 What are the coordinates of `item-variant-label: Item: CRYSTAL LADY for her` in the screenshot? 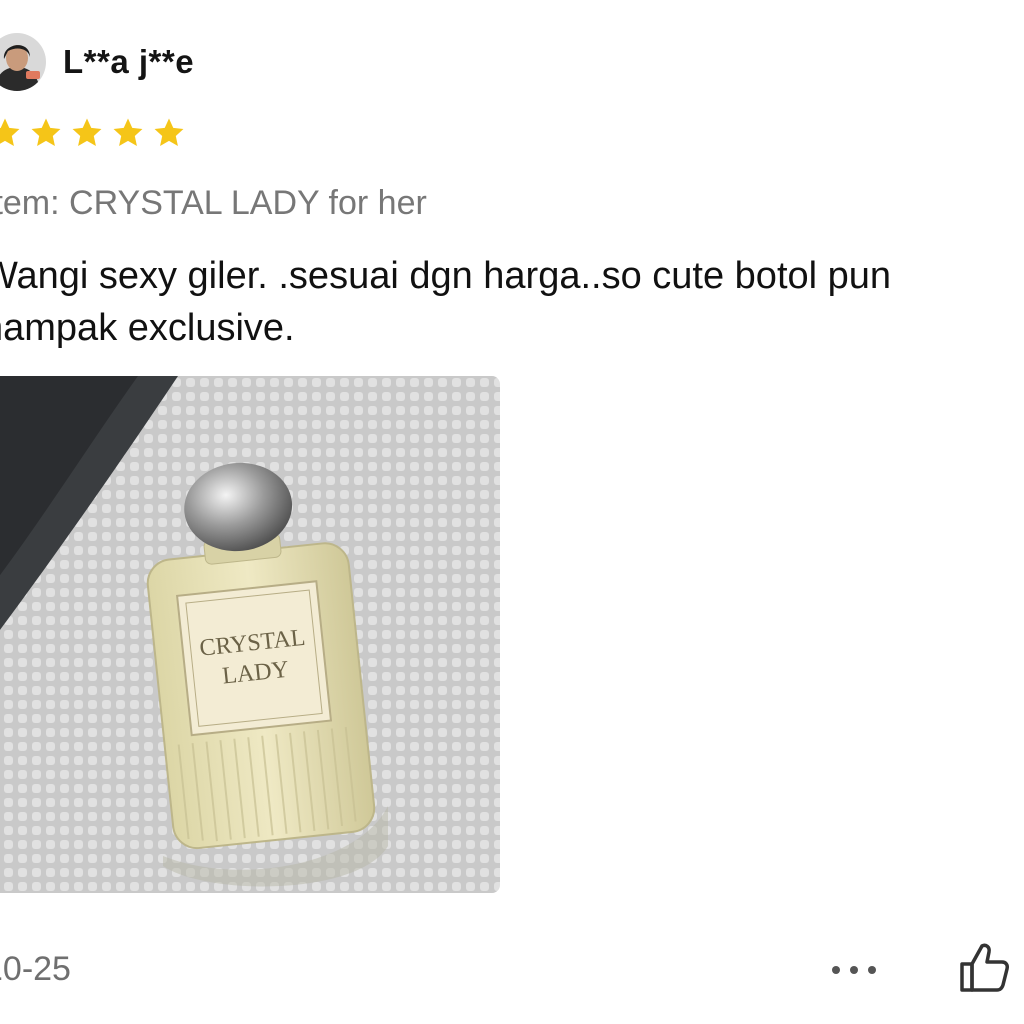 It's located at (213, 203).